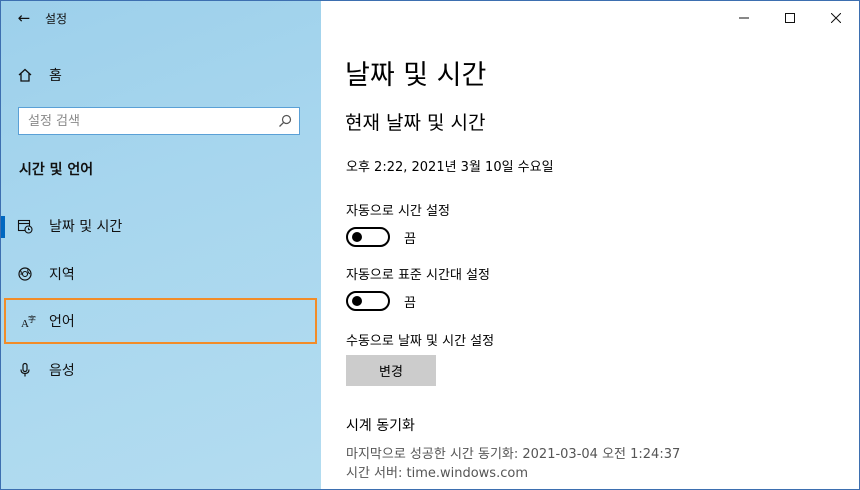 The height and width of the screenshot is (490, 860). What do you see at coordinates (161, 274) in the screenshot?
I see `sidebar-item-region: 지역` at bounding box center [161, 274].